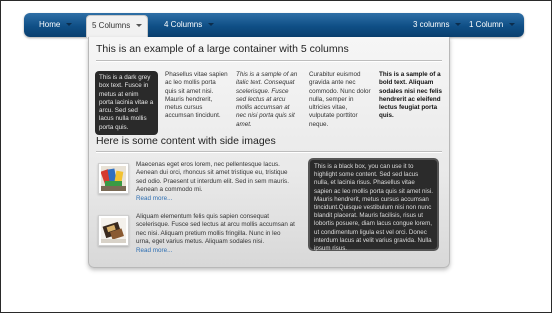  What do you see at coordinates (111, 25) in the screenshot?
I see `nav-item-label: 5 Columns` at bounding box center [111, 25].